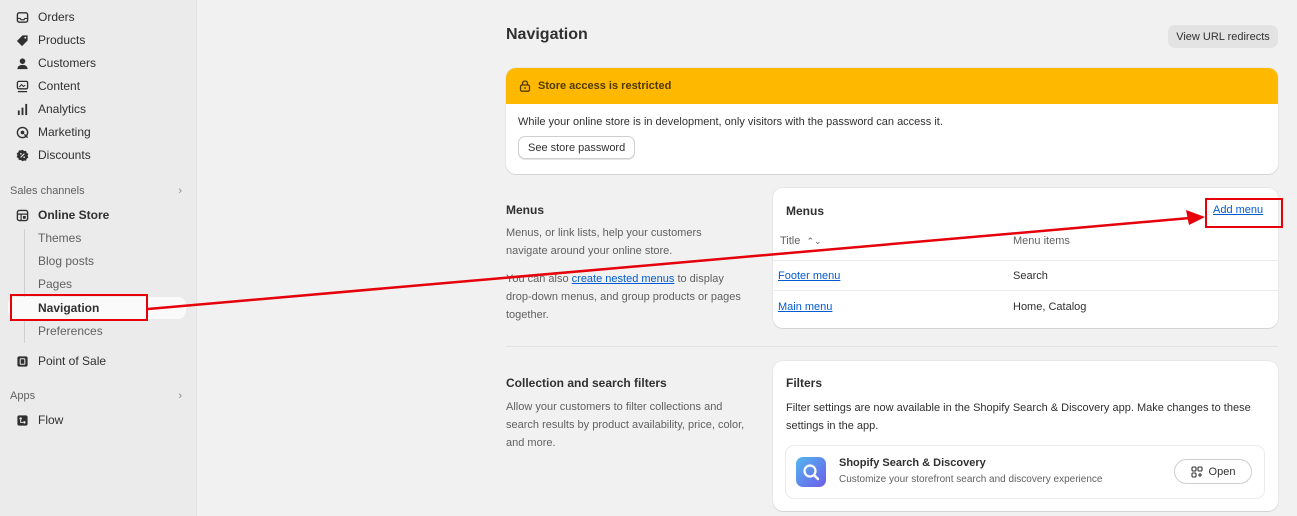 The height and width of the screenshot is (516, 1297). I want to click on annotation-box-add-menu, so click(1244, 213).